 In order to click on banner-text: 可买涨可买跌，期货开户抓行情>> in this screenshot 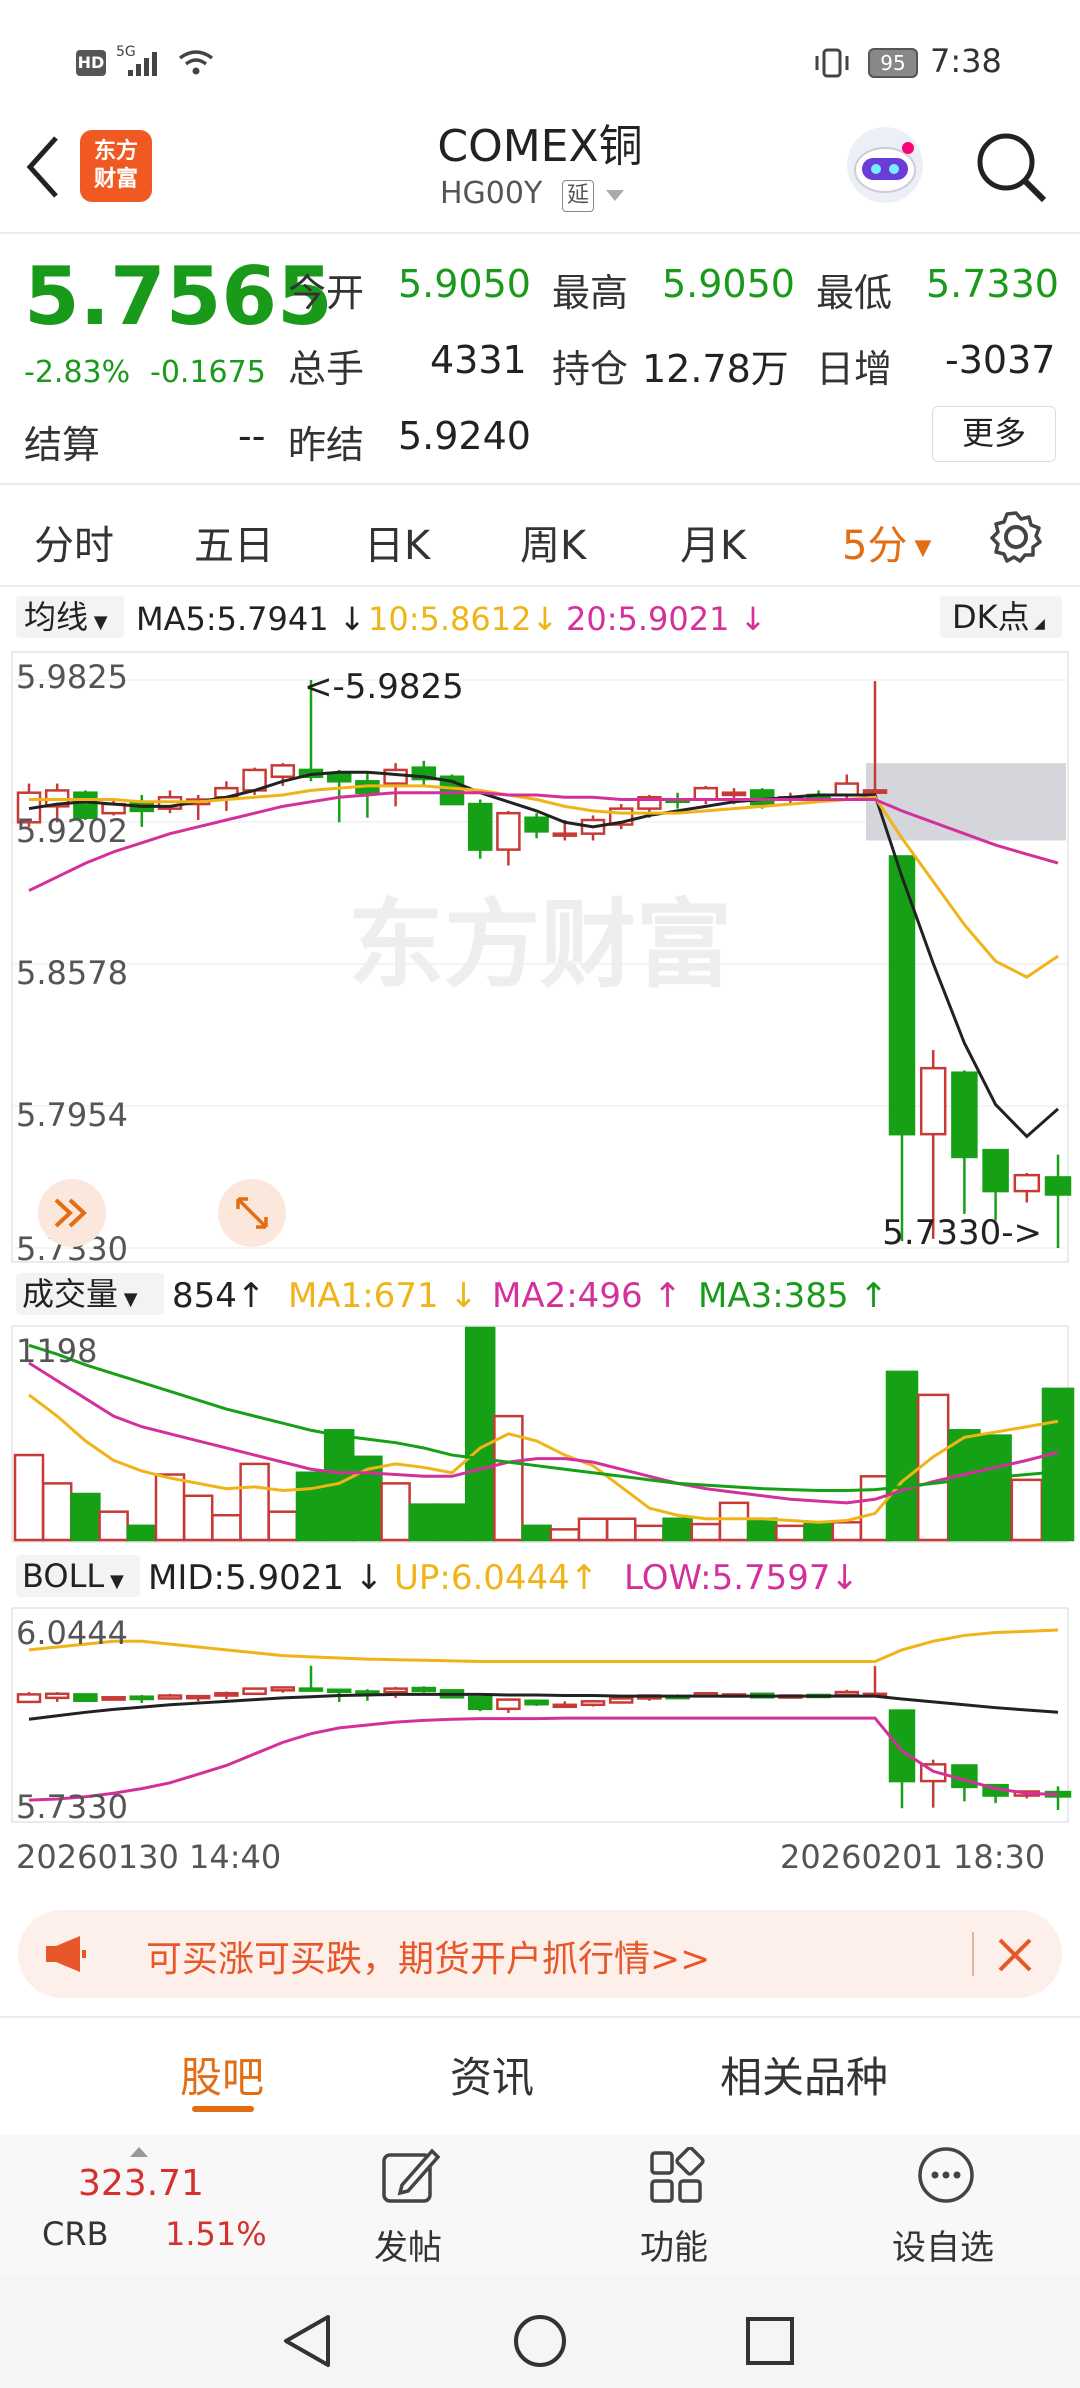, I will do `click(428, 1956)`.